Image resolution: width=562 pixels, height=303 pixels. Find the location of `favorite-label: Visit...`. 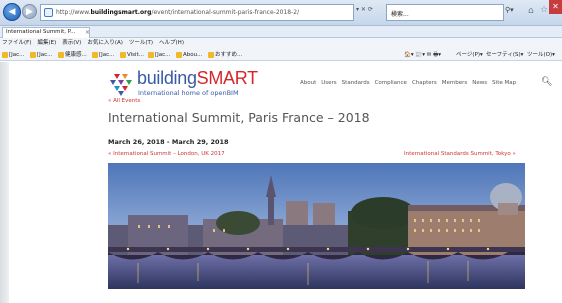

favorite-label: Visit... is located at coordinates (135, 55).